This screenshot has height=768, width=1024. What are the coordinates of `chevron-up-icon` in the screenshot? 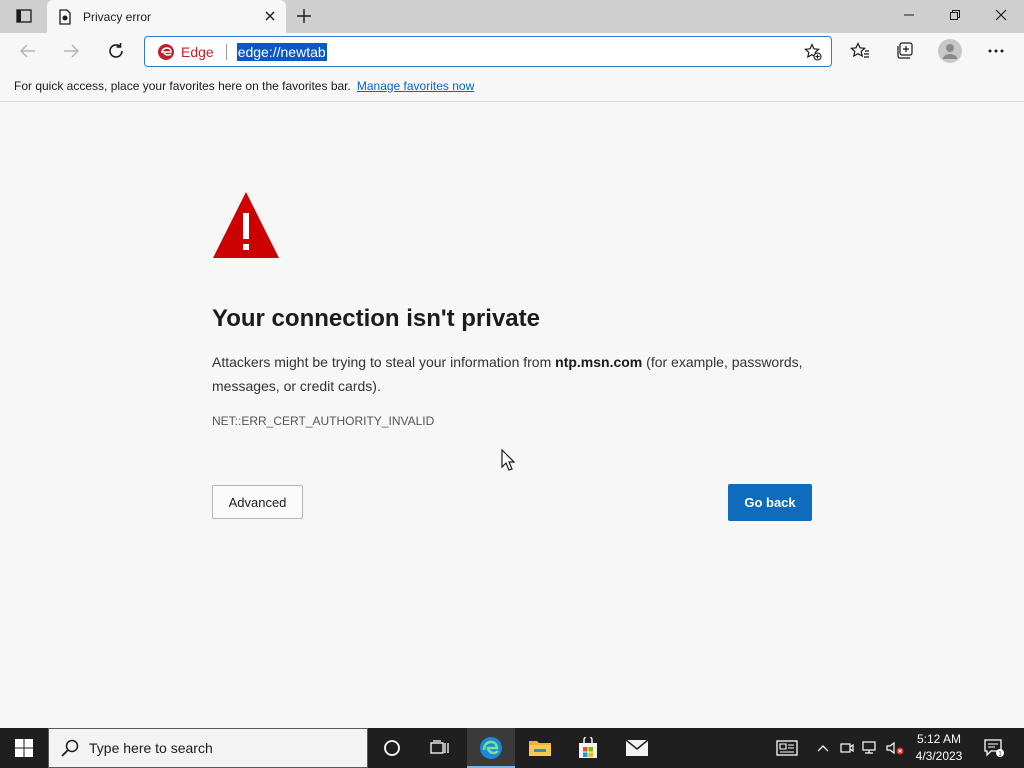 It's located at (823, 748).